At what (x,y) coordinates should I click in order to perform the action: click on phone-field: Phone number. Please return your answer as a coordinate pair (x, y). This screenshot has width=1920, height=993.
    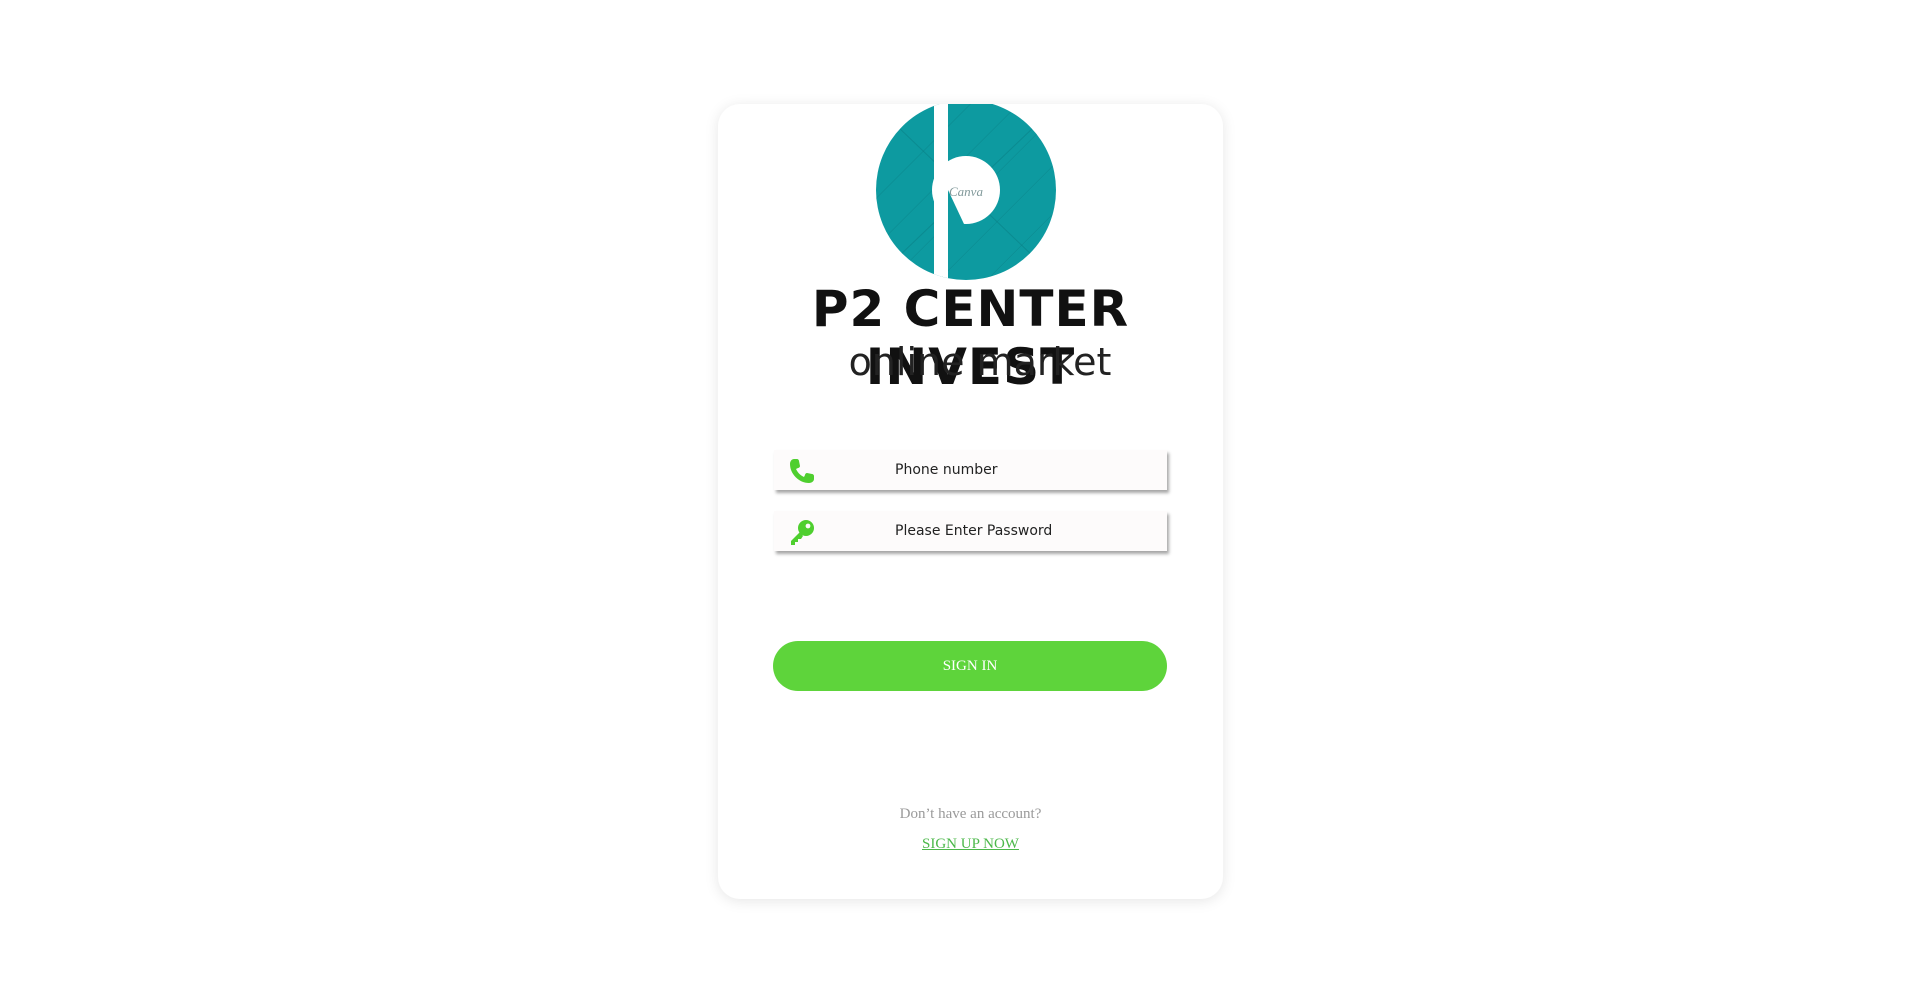
    Looking at the image, I should click on (970, 470).